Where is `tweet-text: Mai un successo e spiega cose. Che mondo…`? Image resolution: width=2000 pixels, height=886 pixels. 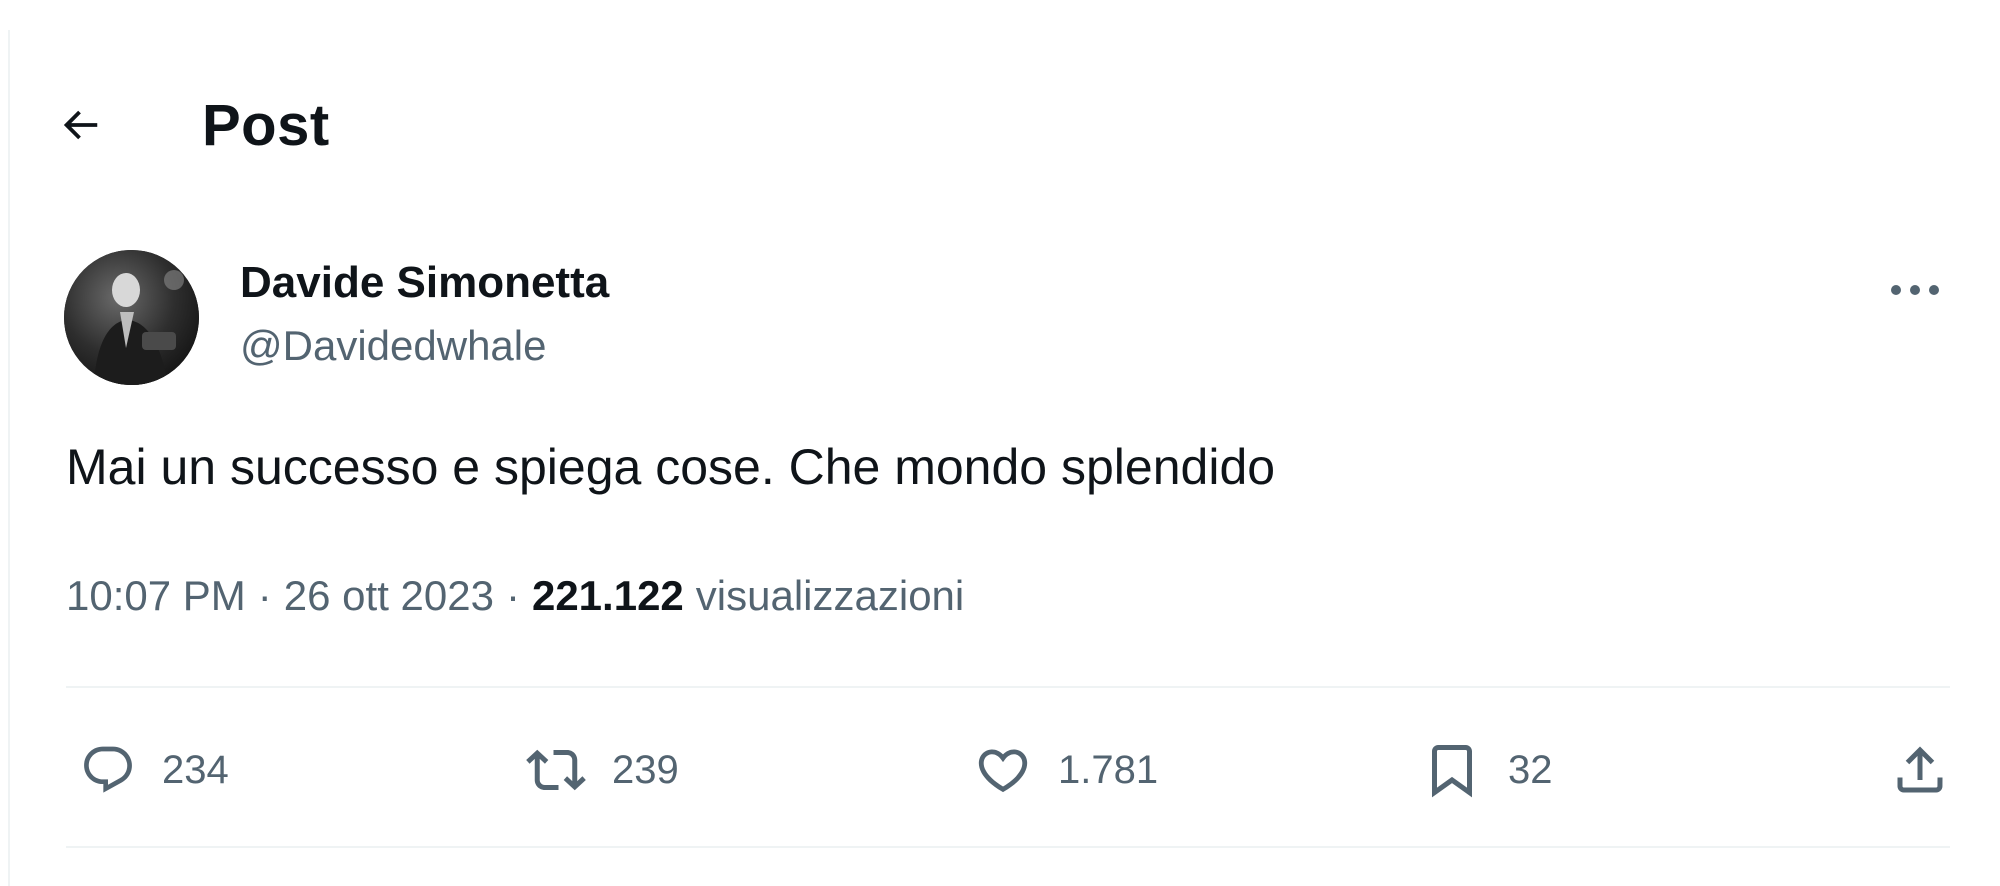
tweet-text: Mai un successo e spiega cose. Che mondo… is located at coordinates (671, 467).